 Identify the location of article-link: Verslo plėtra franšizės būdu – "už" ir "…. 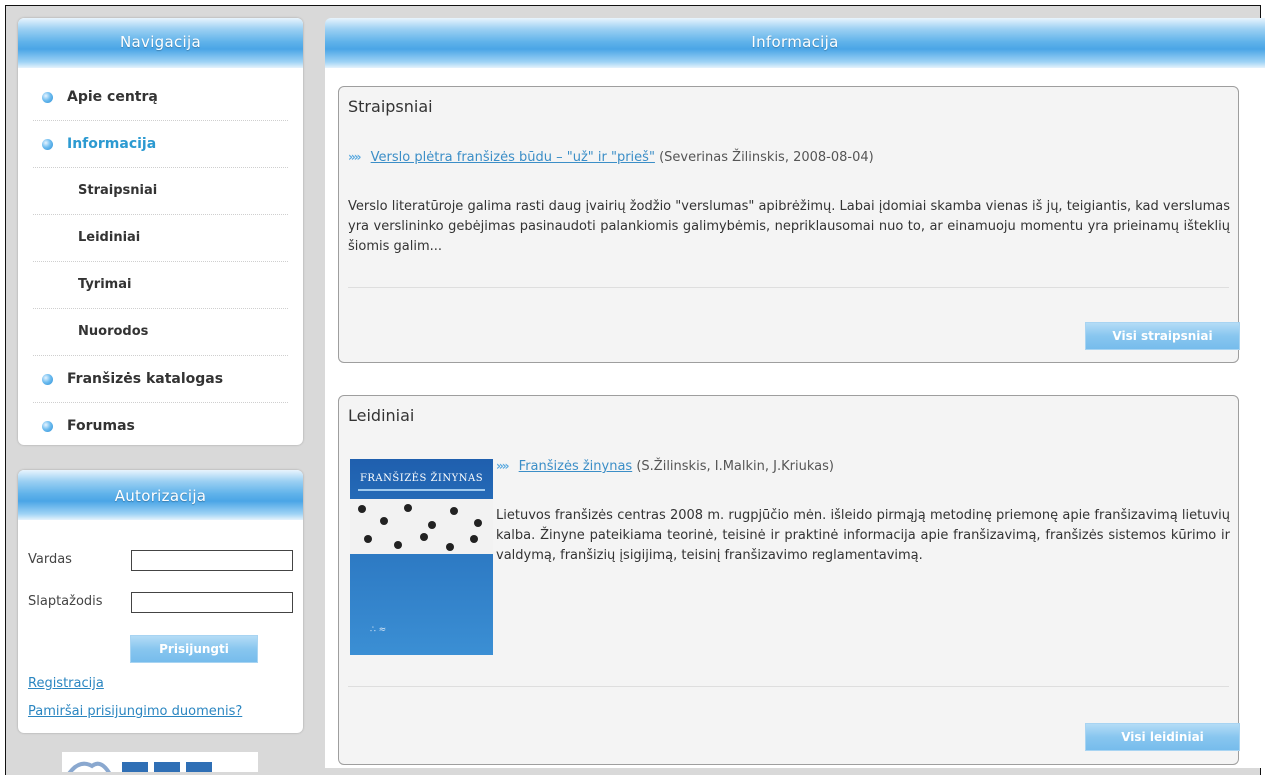
(513, 157).